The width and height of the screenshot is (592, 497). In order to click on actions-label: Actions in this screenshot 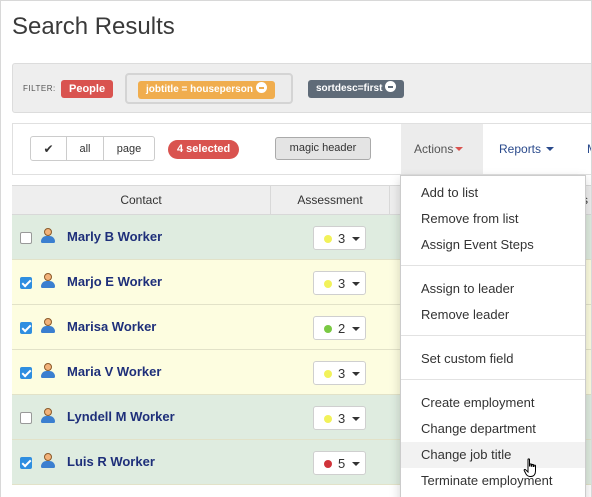, I will do `click(434, 149)`.